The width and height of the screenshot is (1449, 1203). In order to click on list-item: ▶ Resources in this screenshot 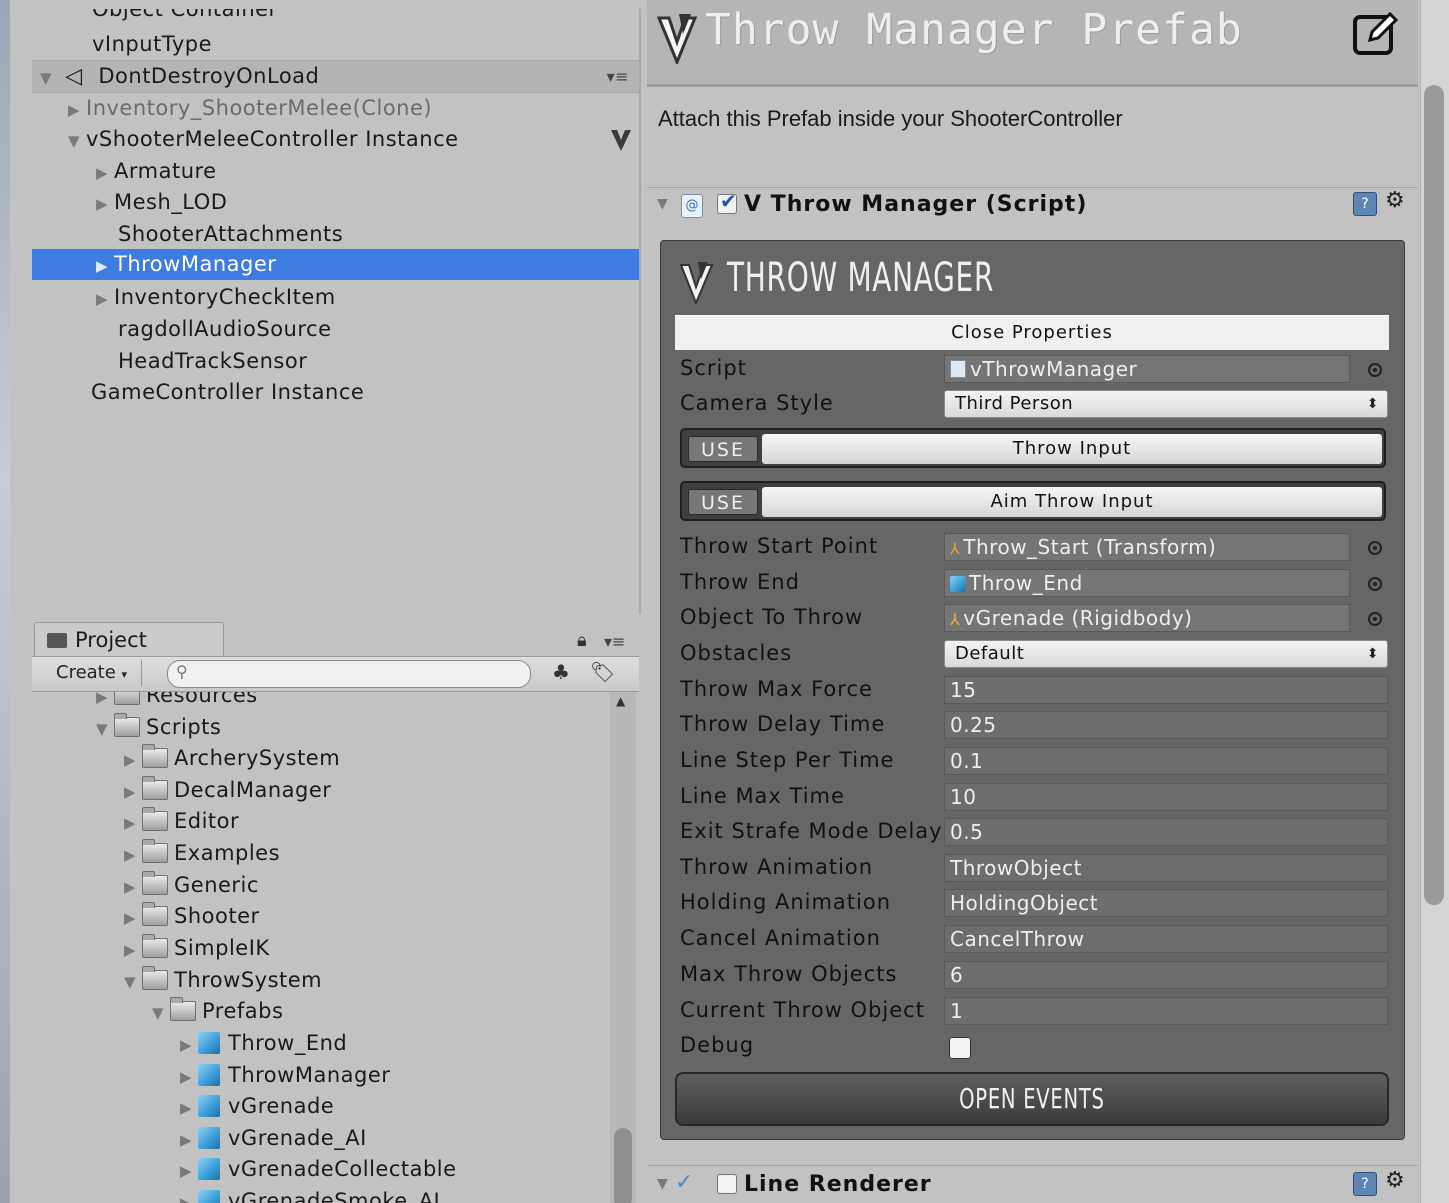, I will do `click(177, 701)`.